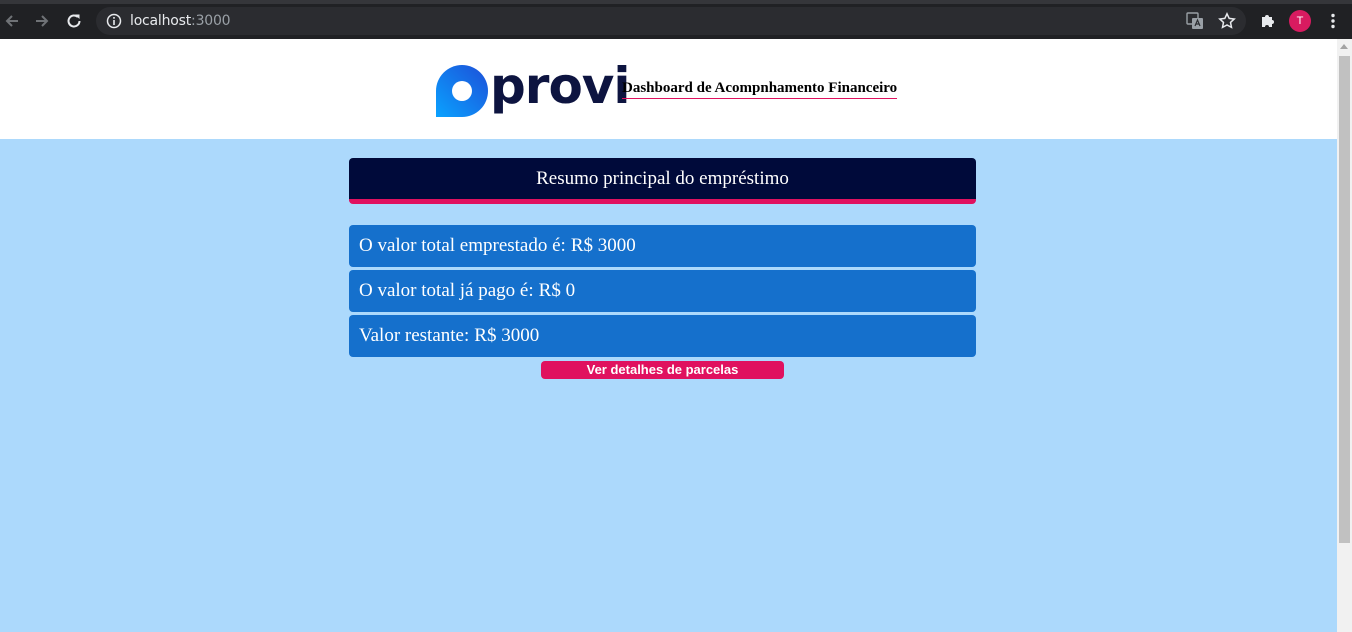 The width and height of the screenshot is (1352, 632). I want to click on arrow-left-icon, so click(11, 21).